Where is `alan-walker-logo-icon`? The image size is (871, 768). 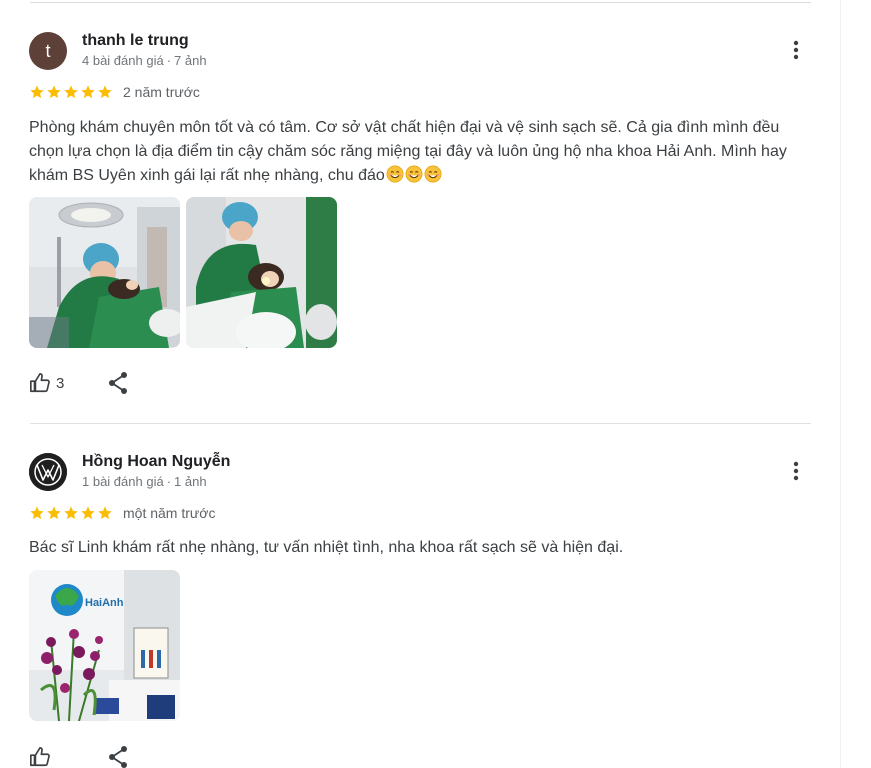 alan-walker-logo-icon is located at coordinates (48, 472).